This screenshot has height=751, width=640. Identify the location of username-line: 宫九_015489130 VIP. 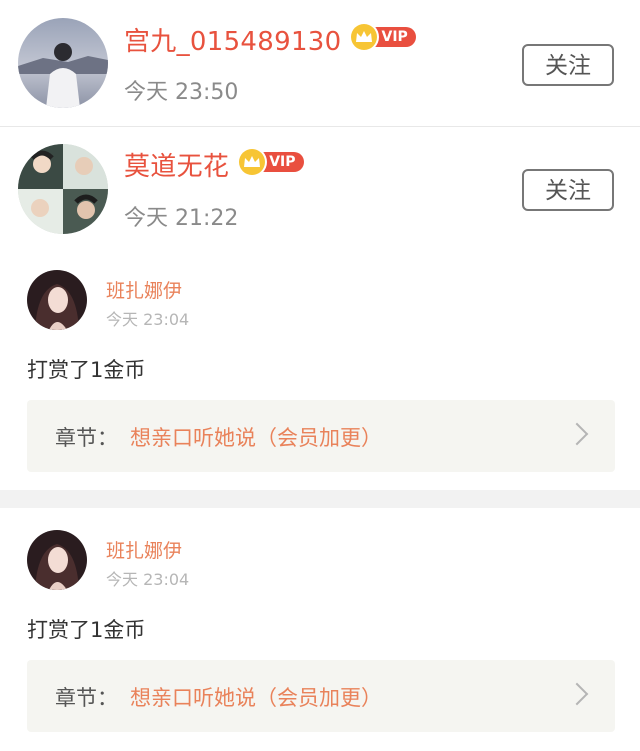
(270, 42).